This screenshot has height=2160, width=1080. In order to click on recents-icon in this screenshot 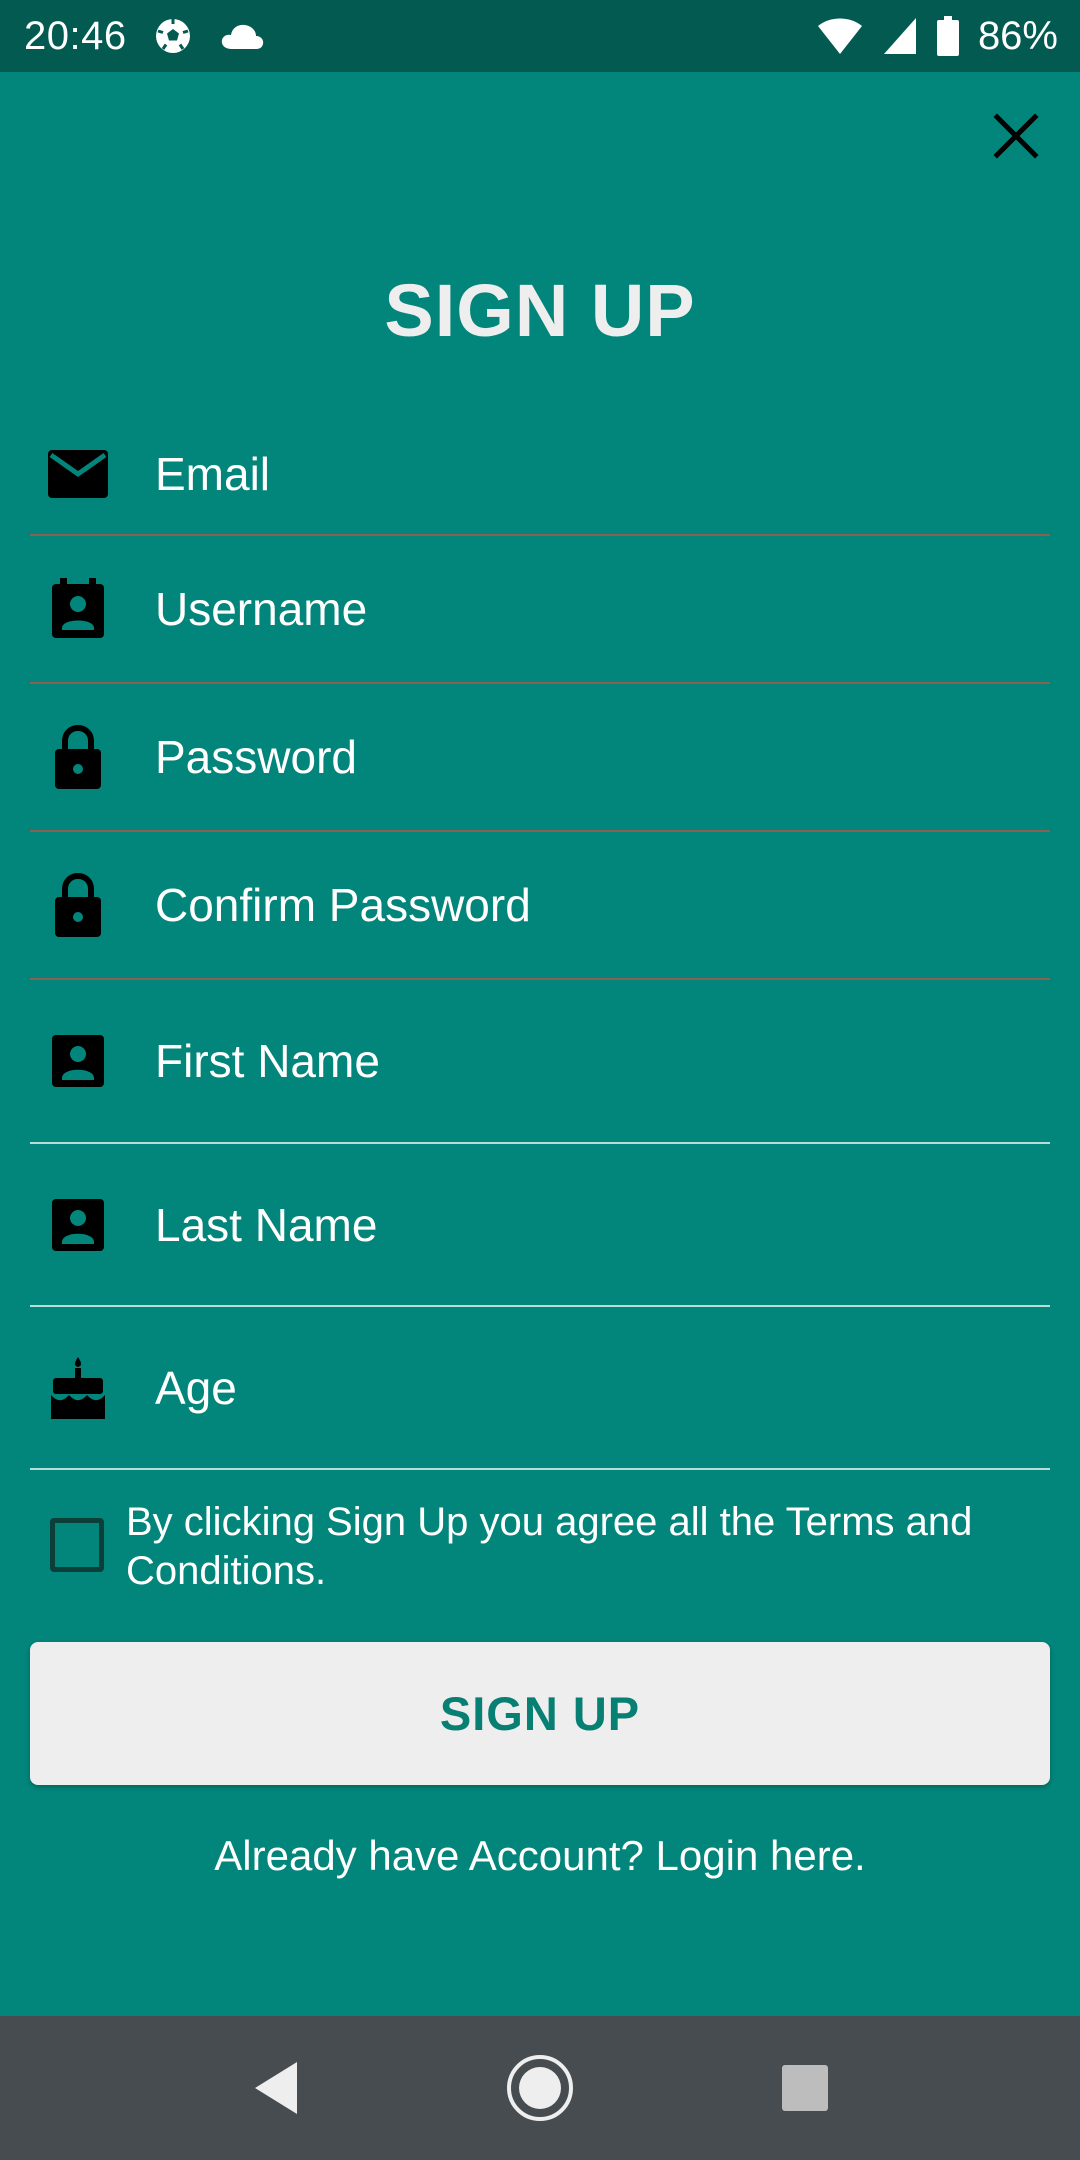, I will do `click(805, 2088)`.